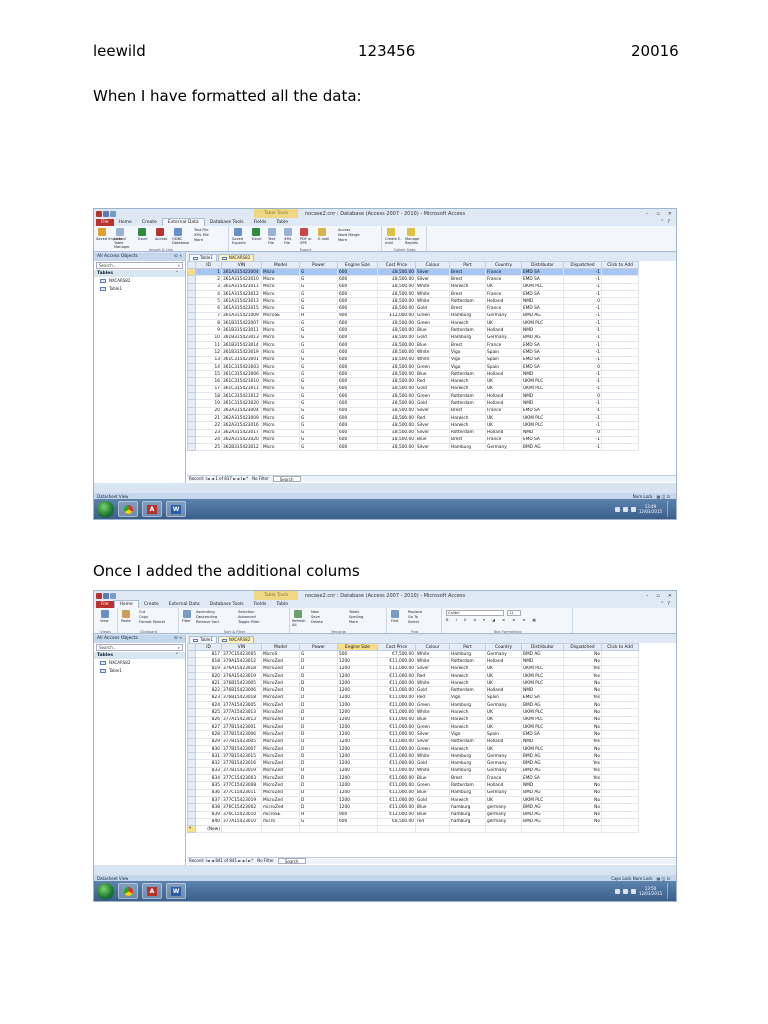 This screenshot has width=768, height=1024. I want to click on table-cell: 20, so click(208, 410).